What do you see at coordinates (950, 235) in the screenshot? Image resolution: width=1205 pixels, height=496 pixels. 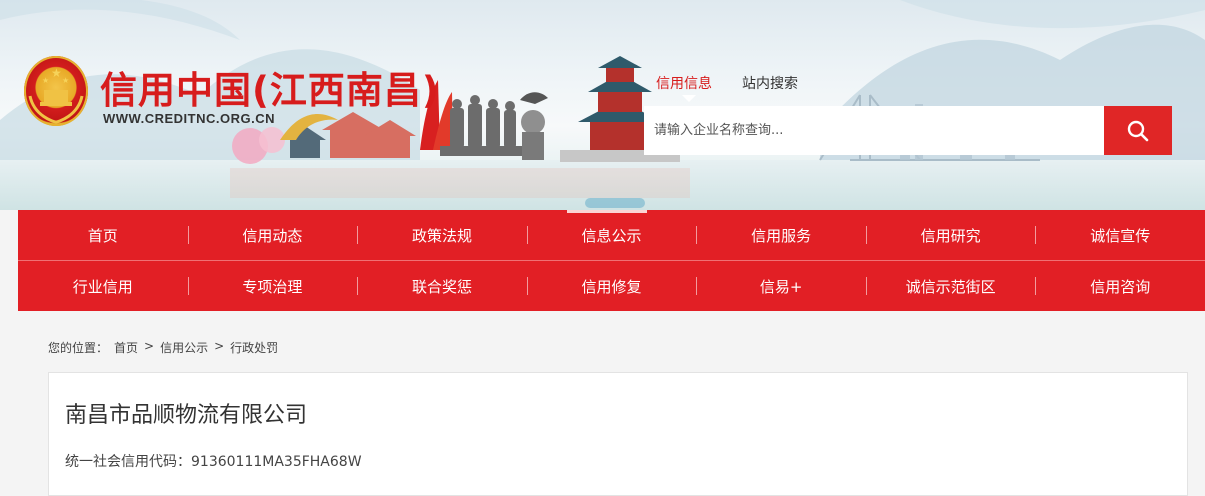 I see `nav-item-credit-research: 信用研究` at bounding box center [950, 235].